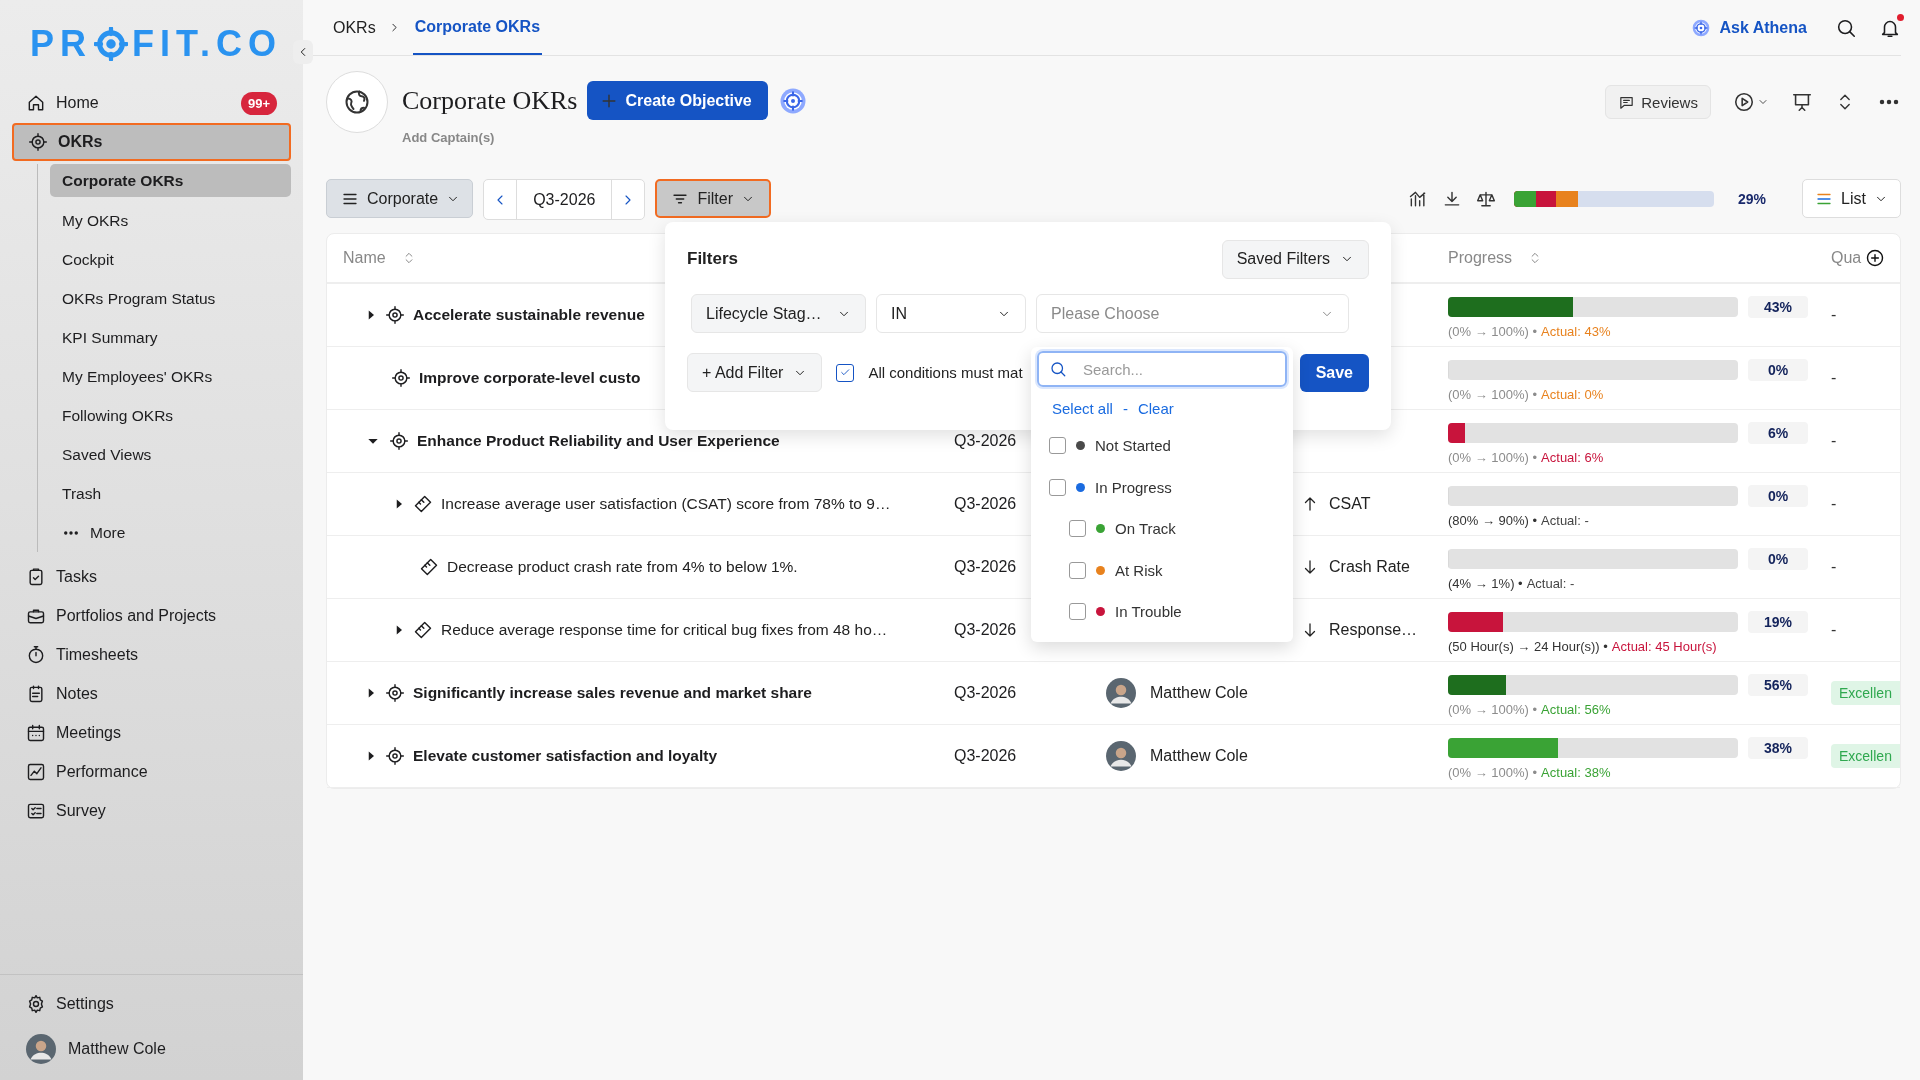  What do you see at coordinates (1576, 331) in the screenshot?
I see `actual-value: Actual: 43%` at bounding box center [1576, 331].